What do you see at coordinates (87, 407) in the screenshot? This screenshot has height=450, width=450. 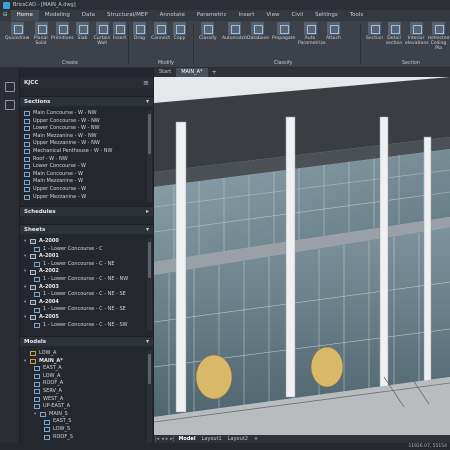 I see `model-item: UP-EAST_A` at bounding box center [87, 407].